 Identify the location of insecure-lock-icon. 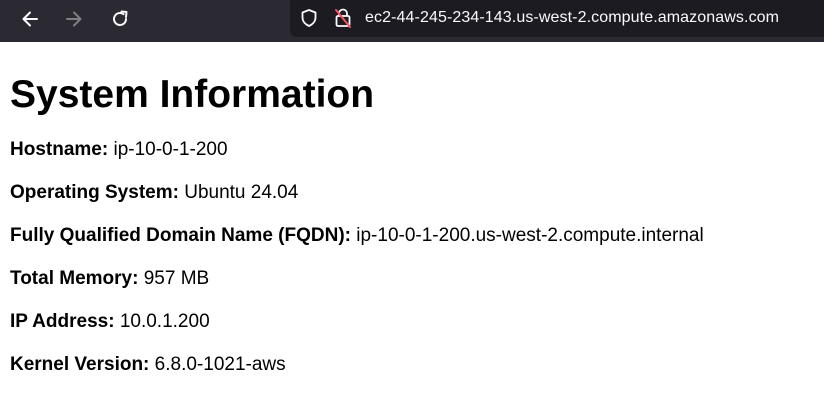
(343, 18).